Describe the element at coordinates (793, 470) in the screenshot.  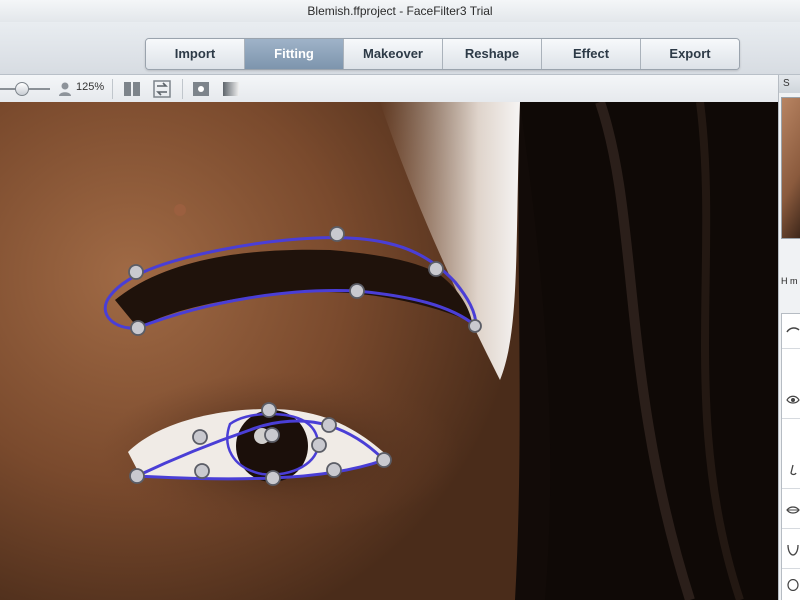
I see `nose-feature-icon` at that location.